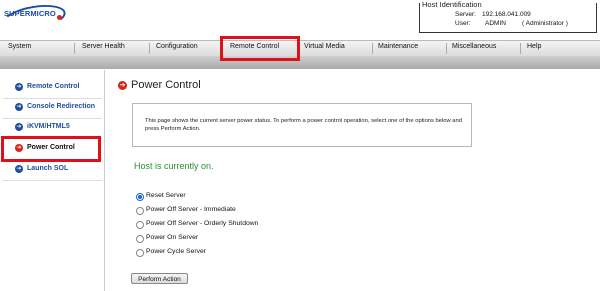 The width and height of the screenshot is (600, 291). I want to click on user-role: ( Administrator ), so click(545, 23).